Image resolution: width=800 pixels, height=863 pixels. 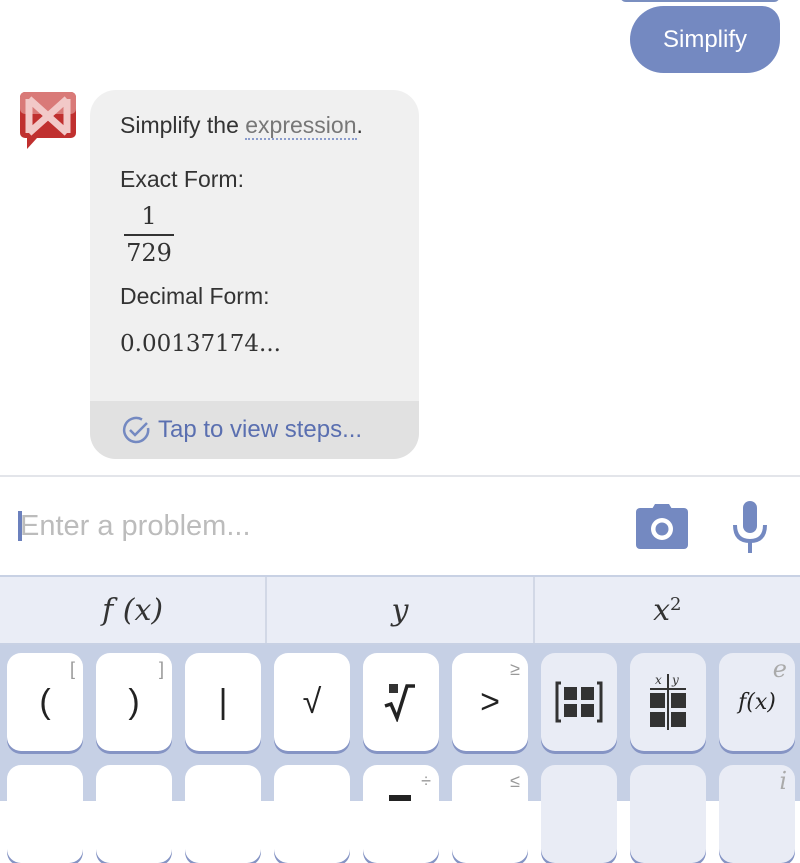 What do you see at coordinates (662, 610) in the screenshot?
I see `tab-x-label: x` at bounding box center [662, 610].